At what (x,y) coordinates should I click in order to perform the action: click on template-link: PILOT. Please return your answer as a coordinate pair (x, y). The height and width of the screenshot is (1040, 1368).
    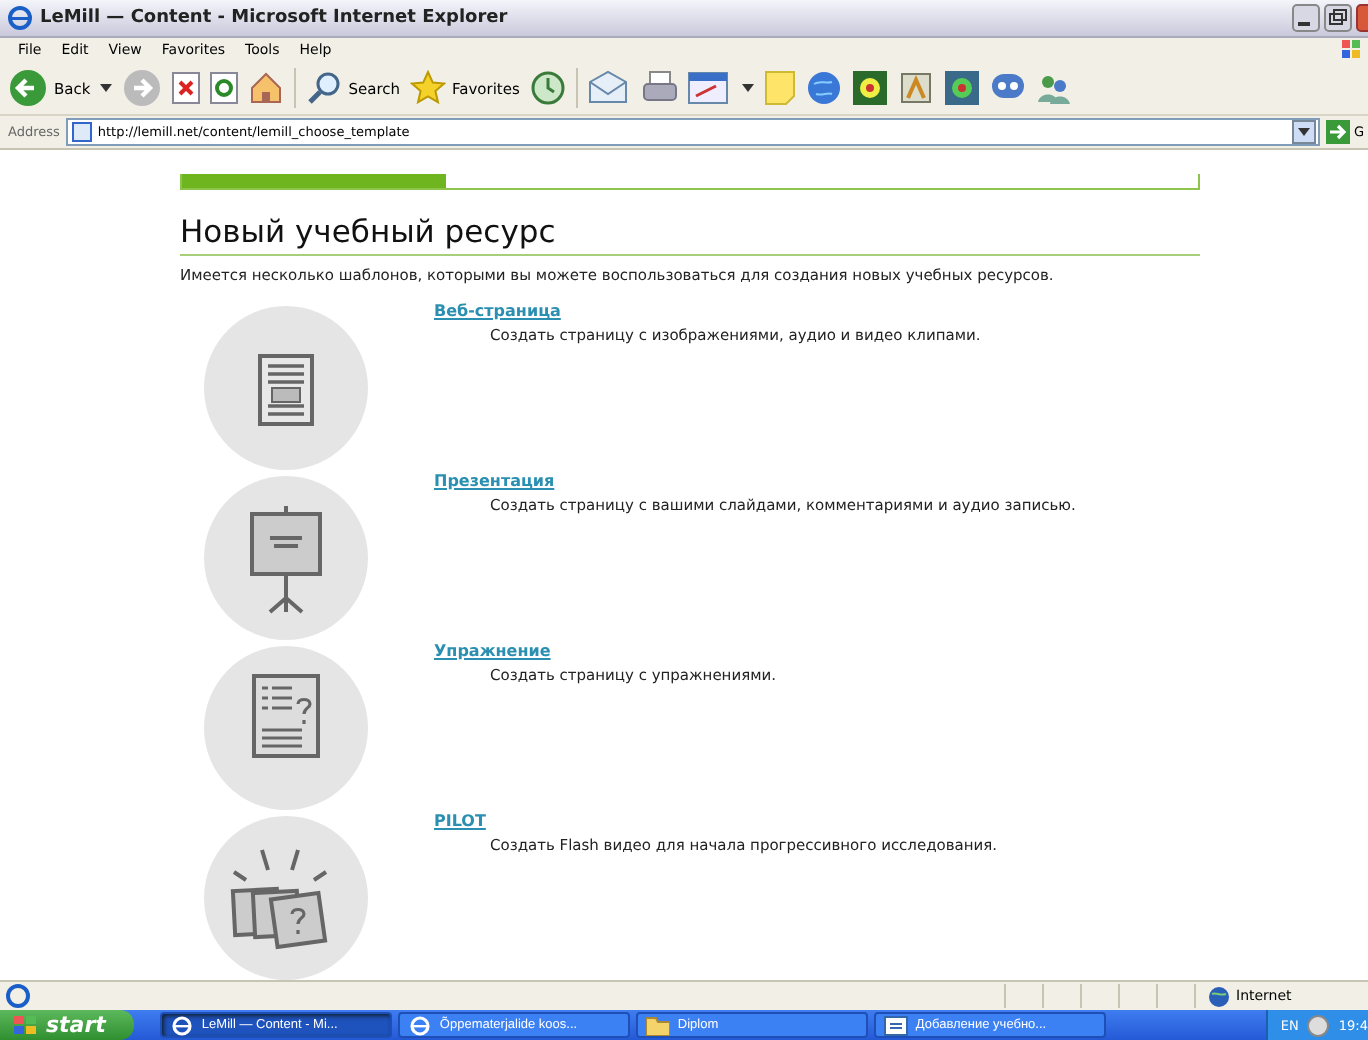
    Looking at the image, I should click on (716, 821).